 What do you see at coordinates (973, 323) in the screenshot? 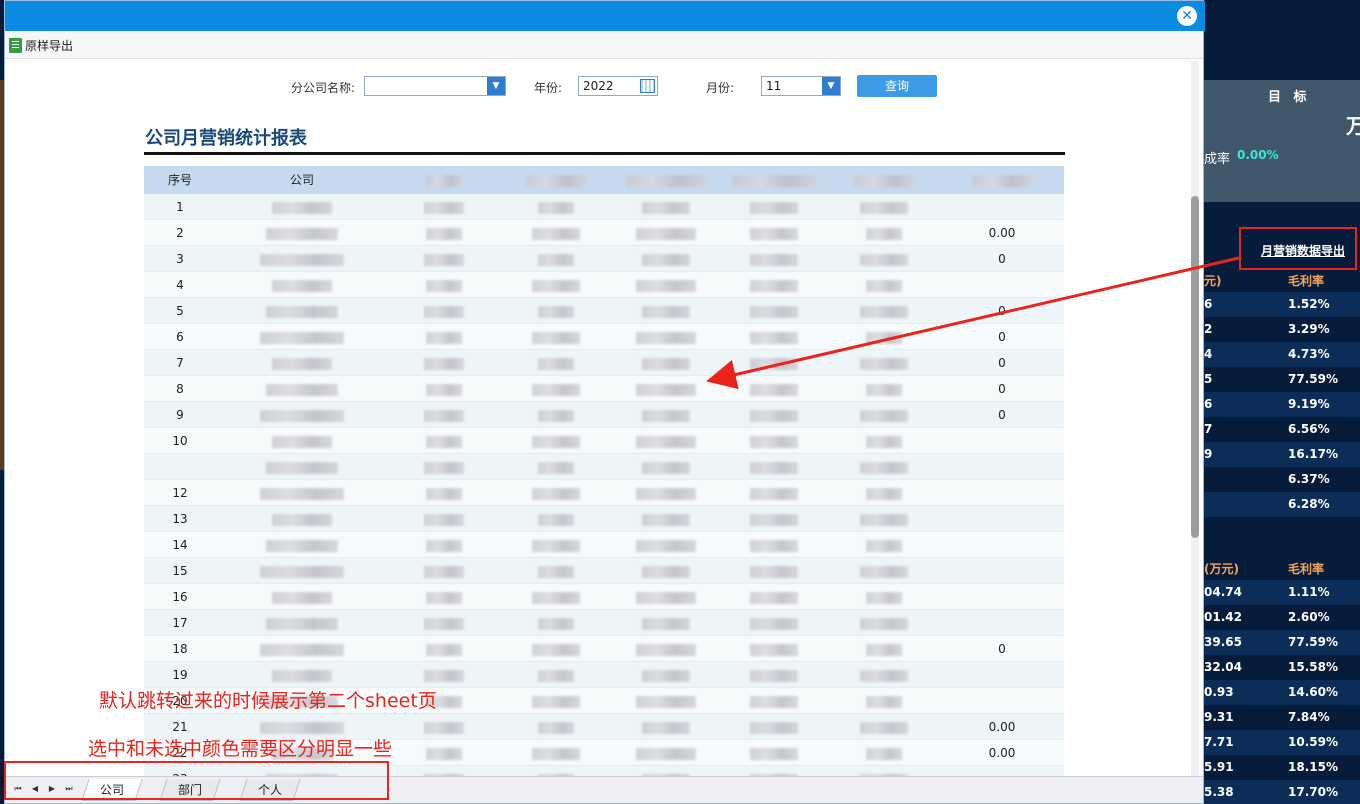
I see `annotation-arrow` at bounding box center [973, 323].